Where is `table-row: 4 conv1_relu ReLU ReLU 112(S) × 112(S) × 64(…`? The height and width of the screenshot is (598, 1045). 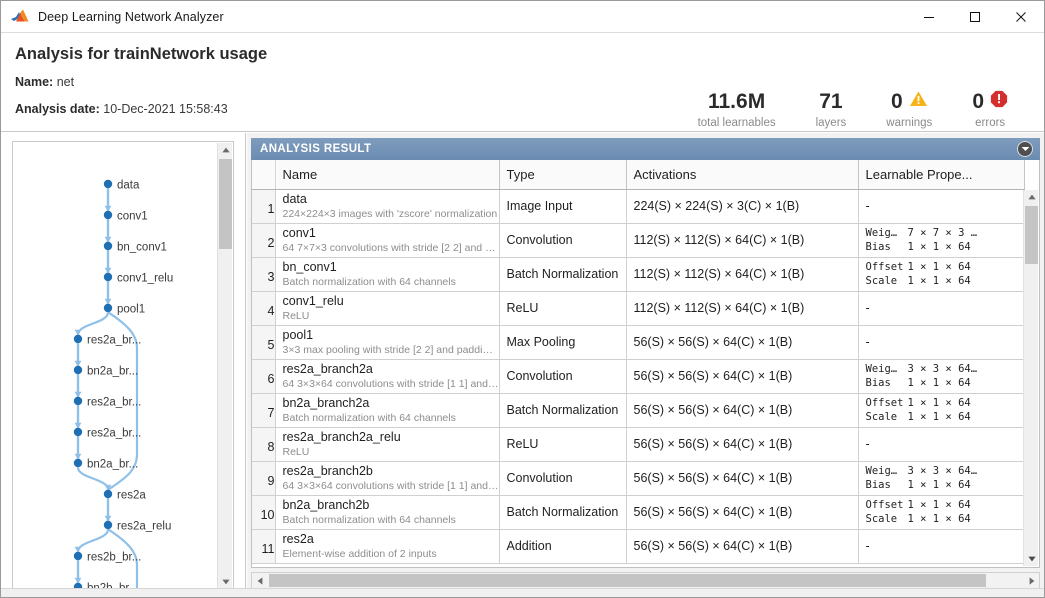
table-row: 4 conv1_relu ReLU ReLU 112(S) × 112(S) × 64(… is located at coordinates (638, 308).